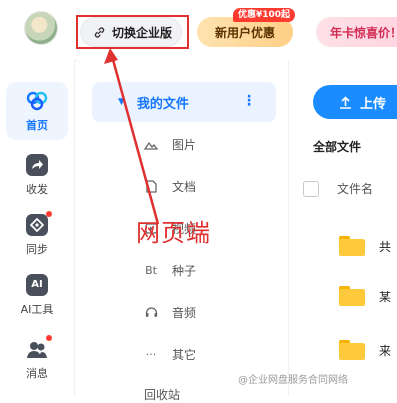 The height and width of the screenshot is (403, 397). I want to click on watermark: @企业网盘服务合同网络, so click(293, 380).